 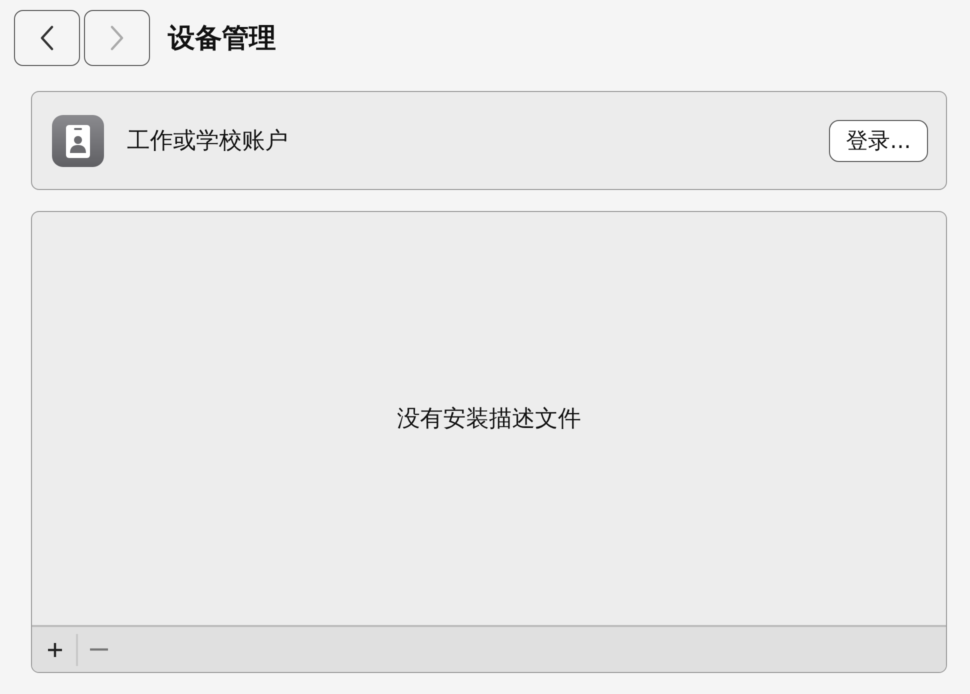 What do you see at coordinates (208, 141) in the screenshot?
I see `account-label: 工作或学校账户` at bounding box center [208, 141].